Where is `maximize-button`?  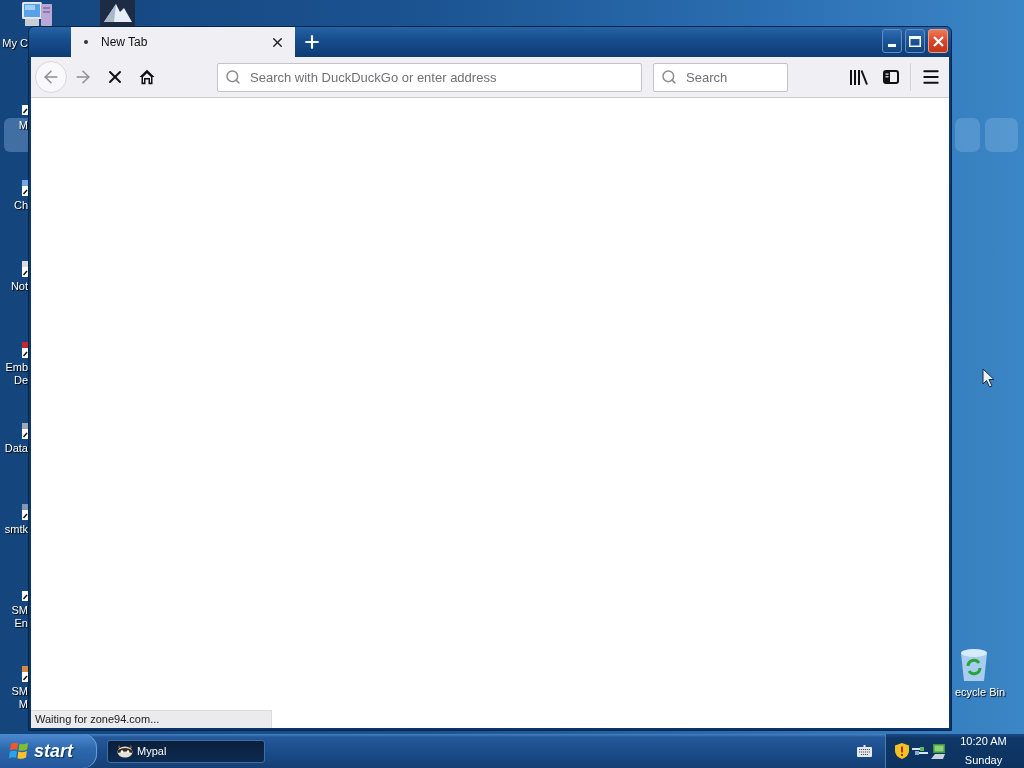
maximize-button is located at coordinates (915, 41).